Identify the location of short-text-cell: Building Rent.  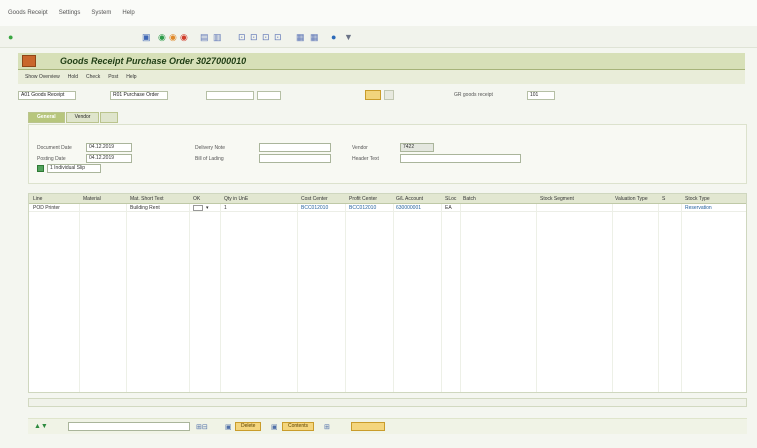
(145, 208).